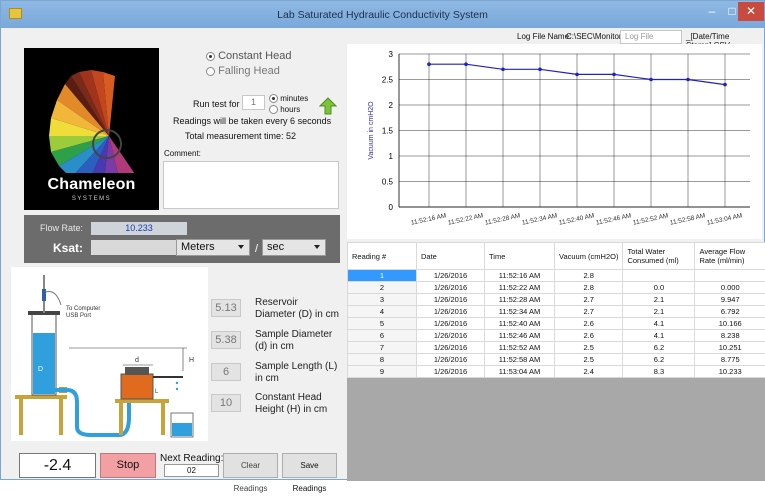 The width and height of the screenshot is (765, 500). What do you see at coordinates (213, 247) in the screenshot?
I see `length-unit-select: Meters` at bounding box center [213, 247].